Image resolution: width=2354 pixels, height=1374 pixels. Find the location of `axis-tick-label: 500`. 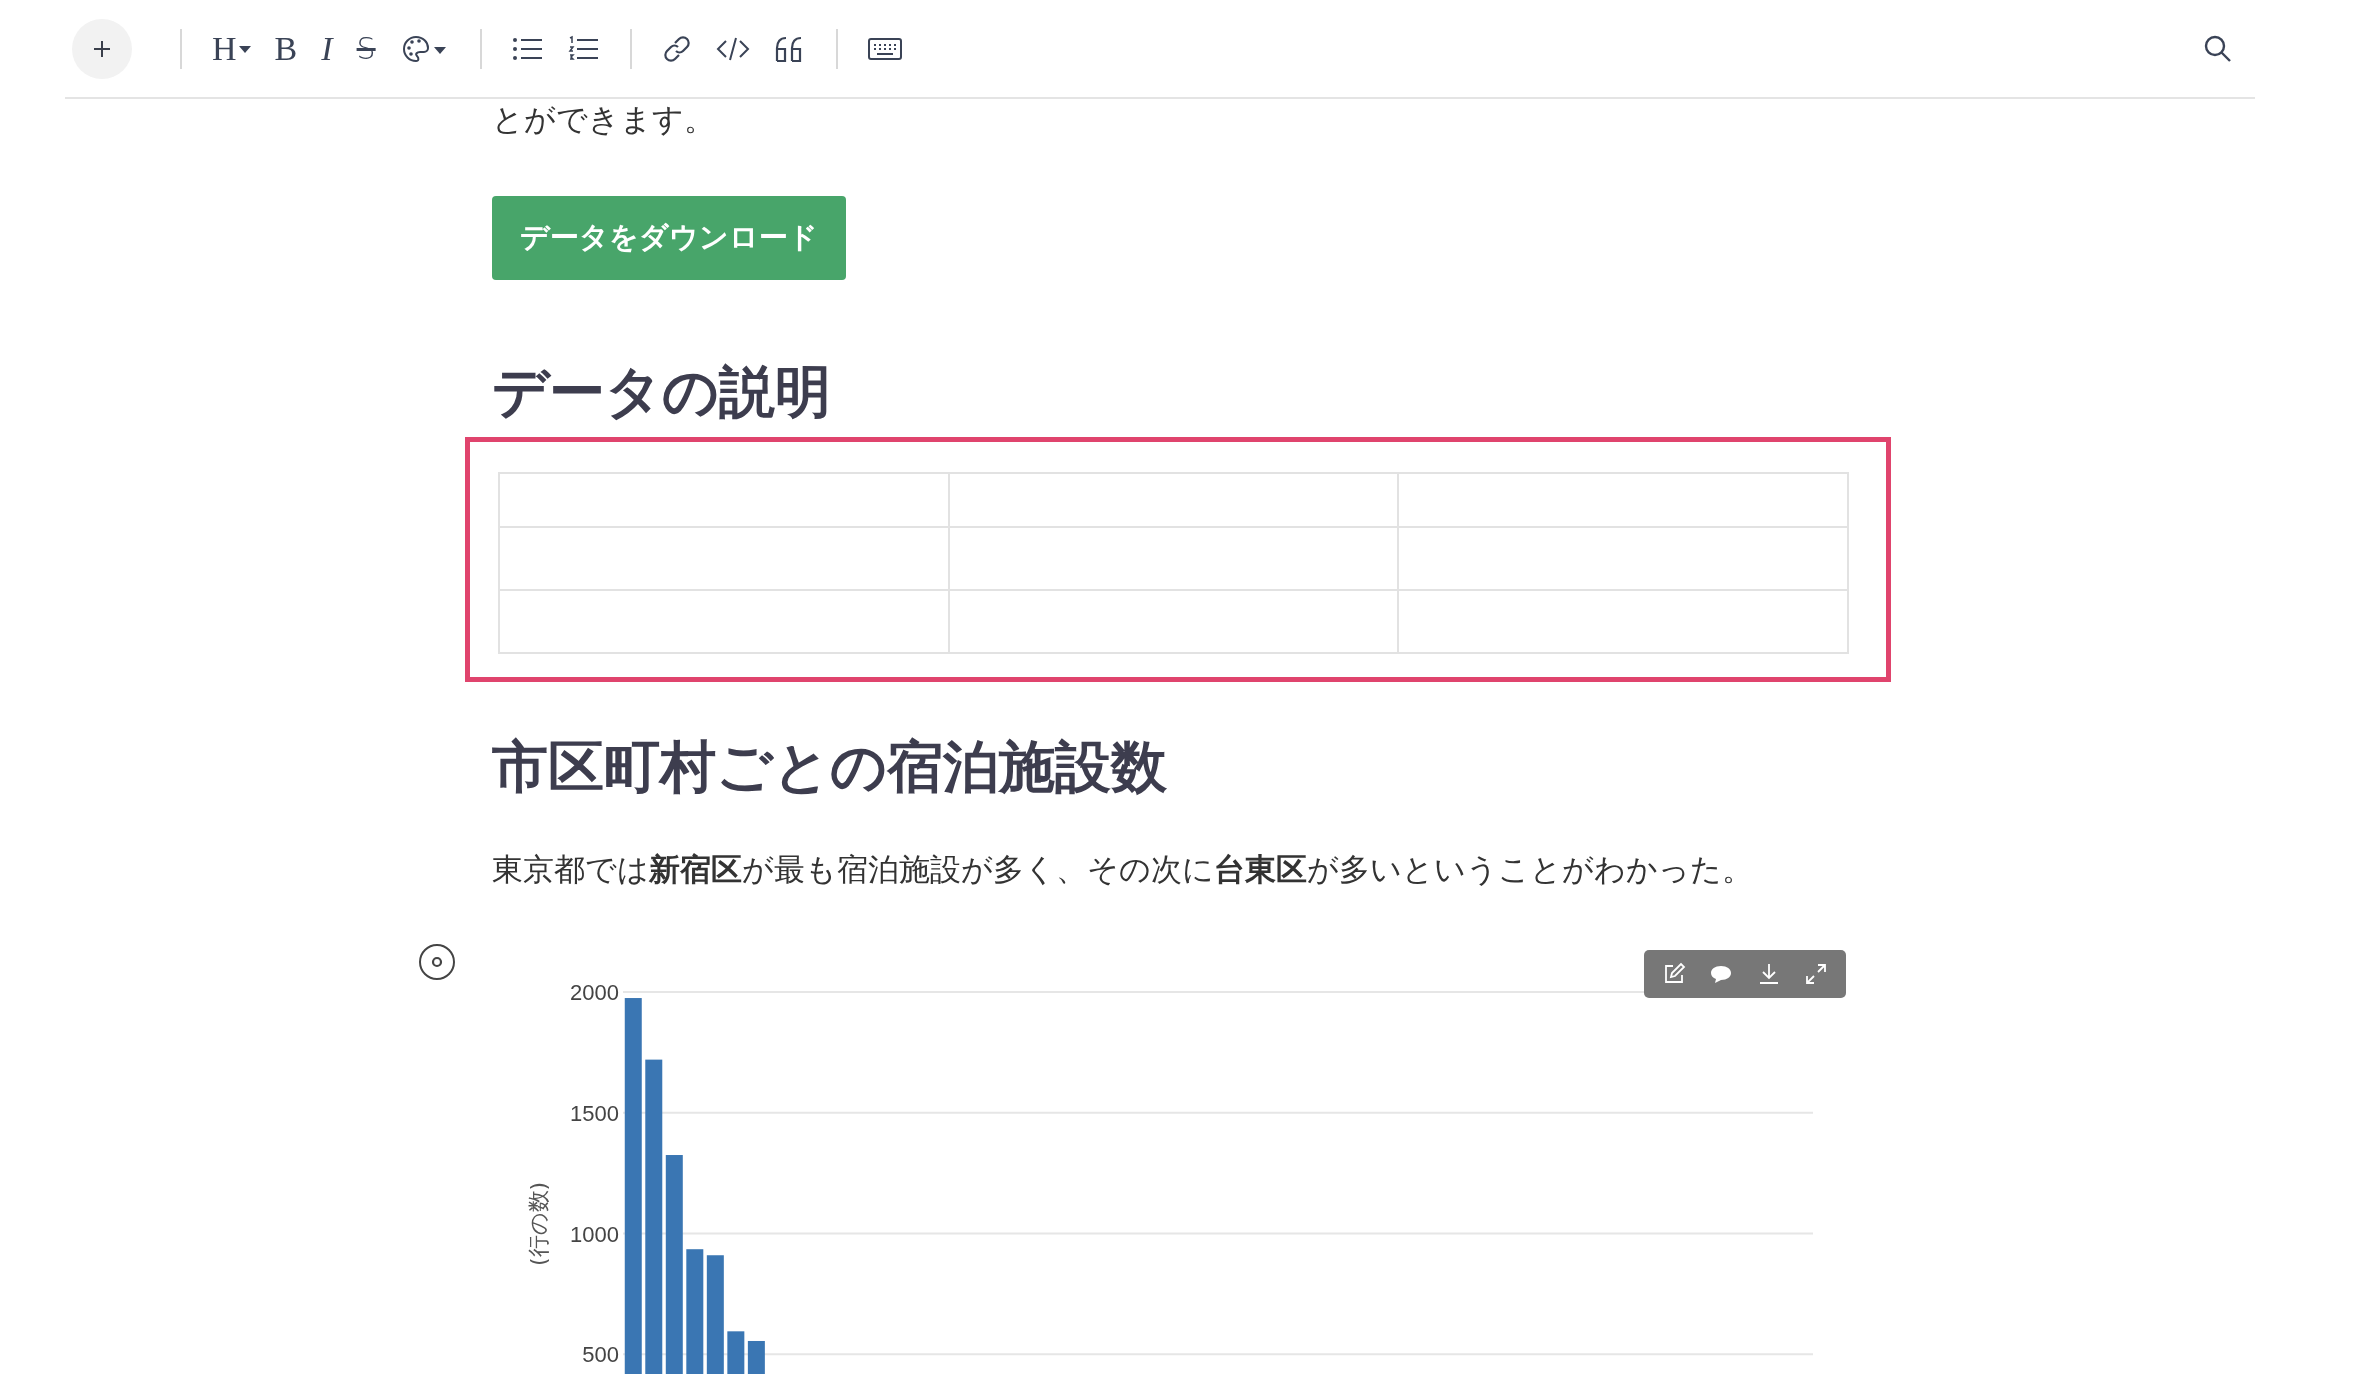

axis-tick-label: 500 is located at coordinates (600, 1355).